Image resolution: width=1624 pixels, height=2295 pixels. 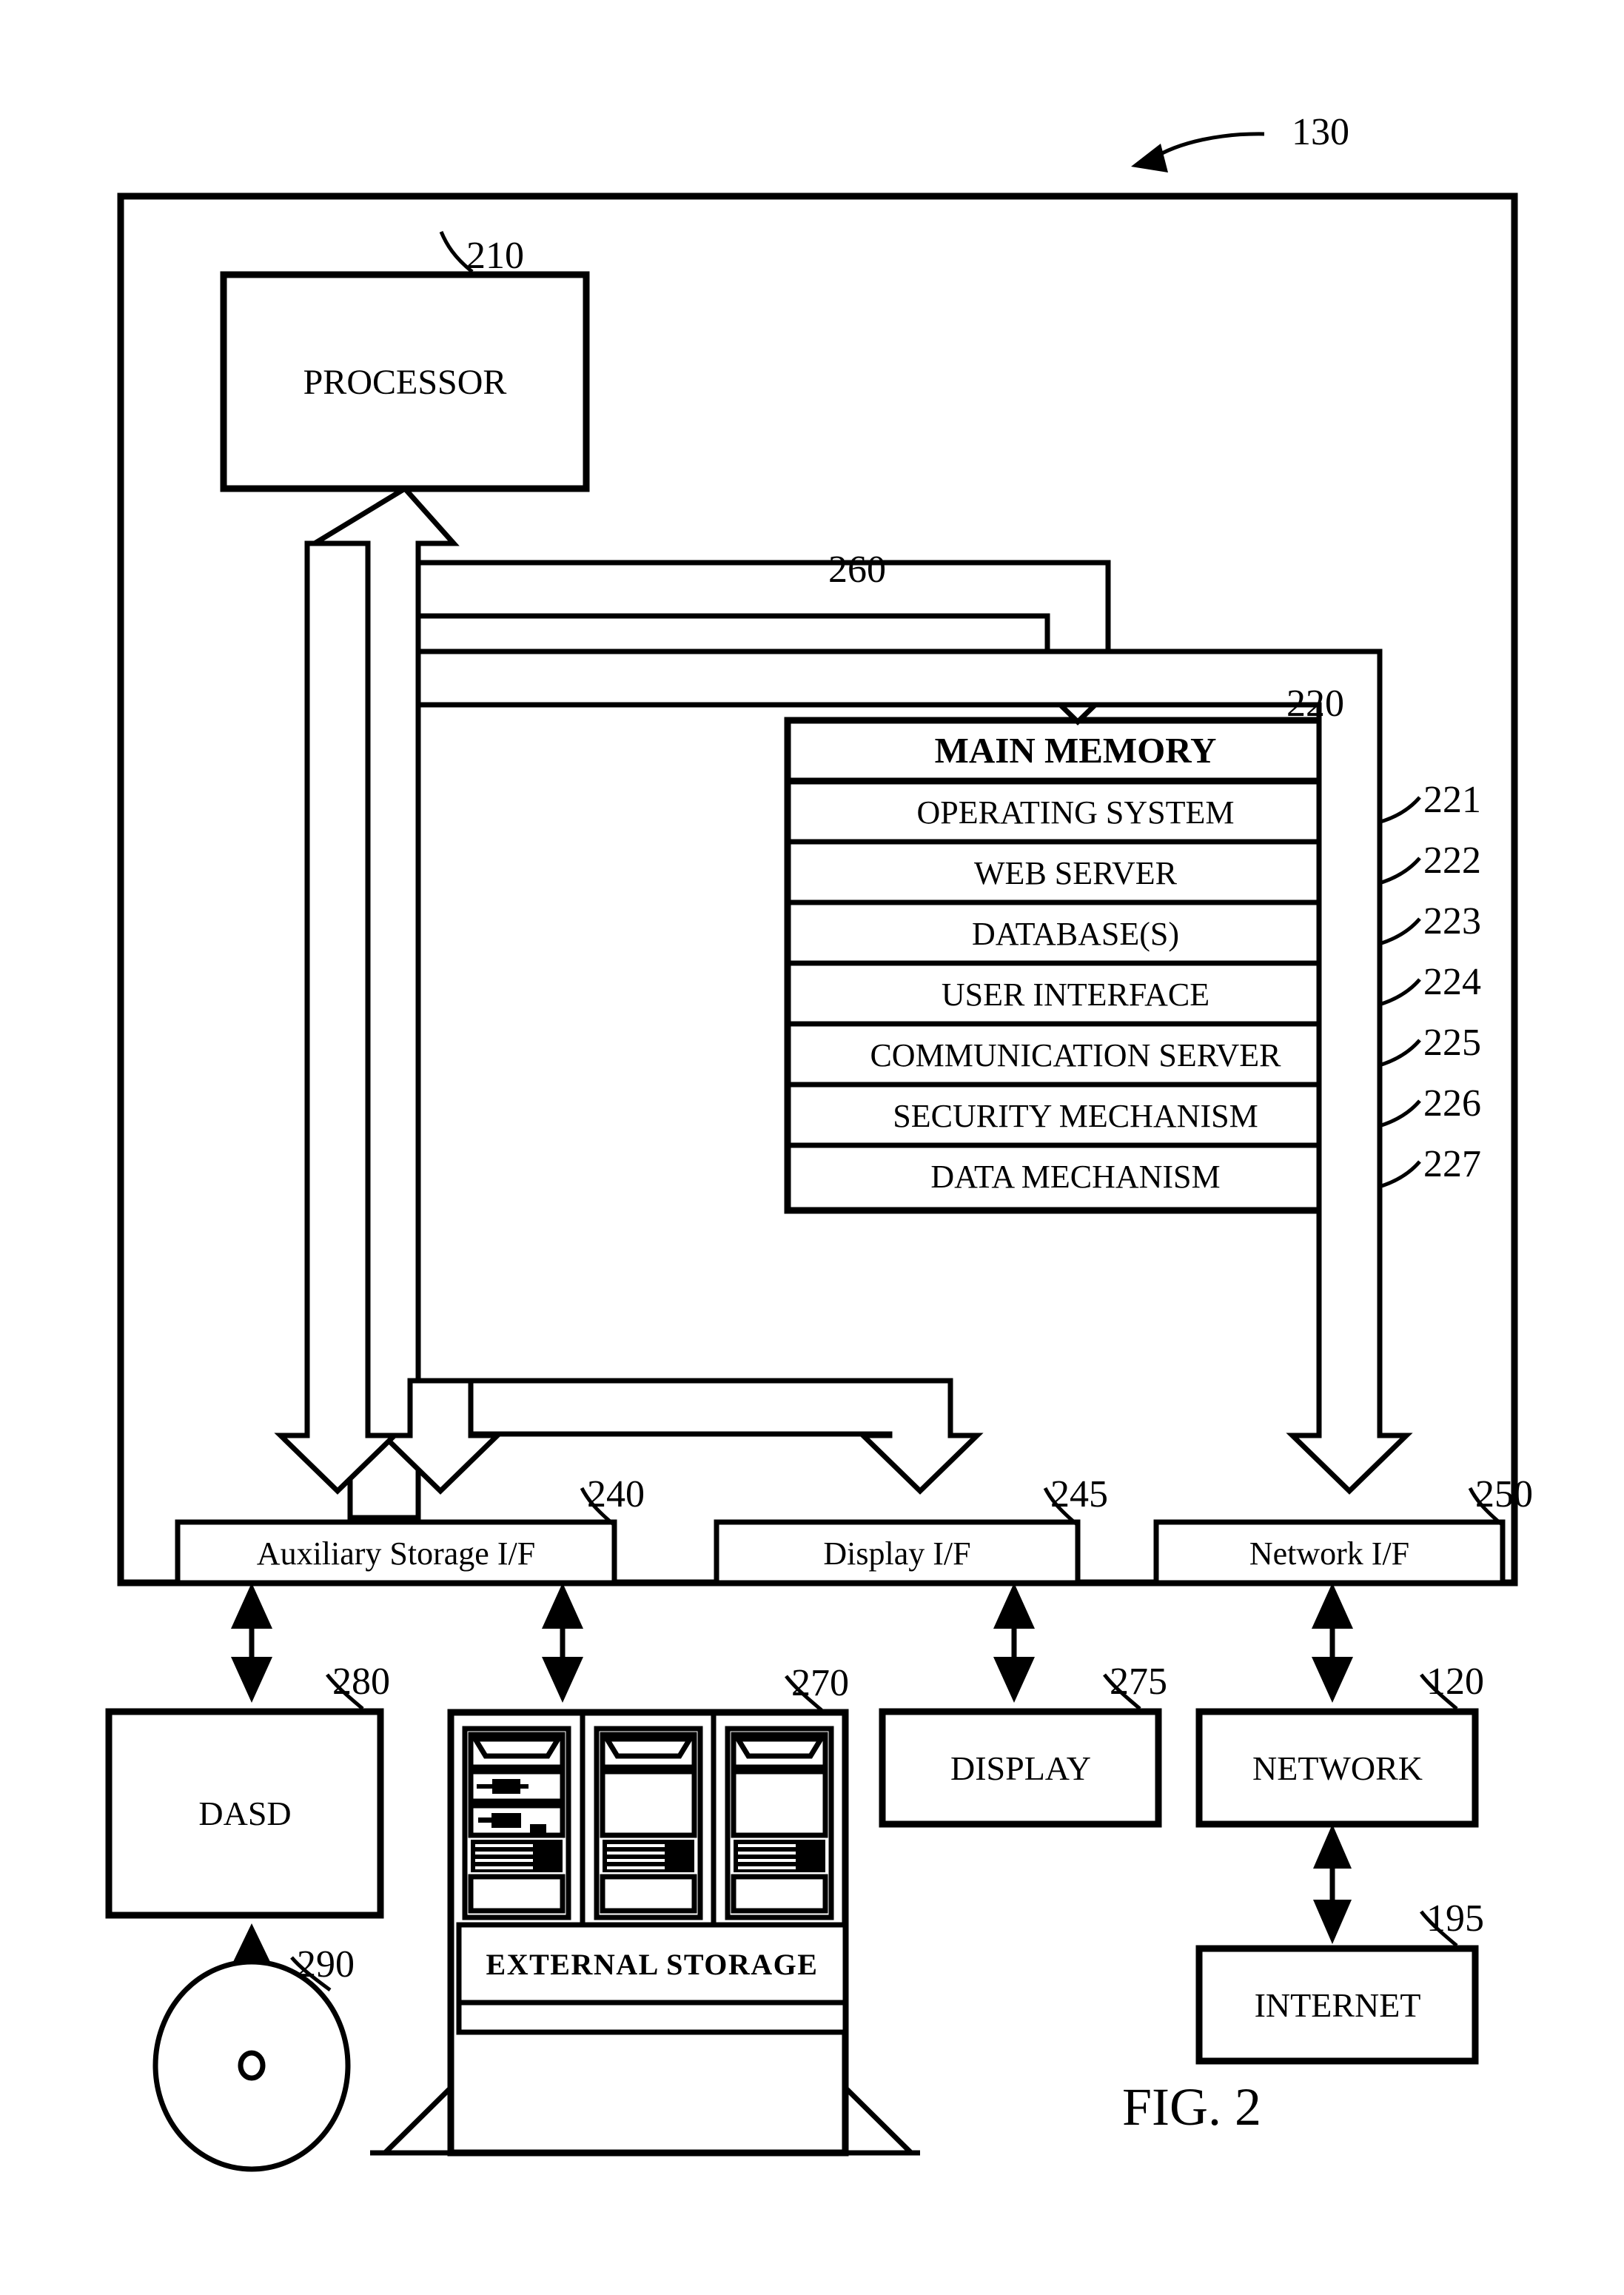 What do you see at coordinates (503, 1786) in the screenshot?
I see `bay1-drive1-bar` at bounding box center [503, 1786].